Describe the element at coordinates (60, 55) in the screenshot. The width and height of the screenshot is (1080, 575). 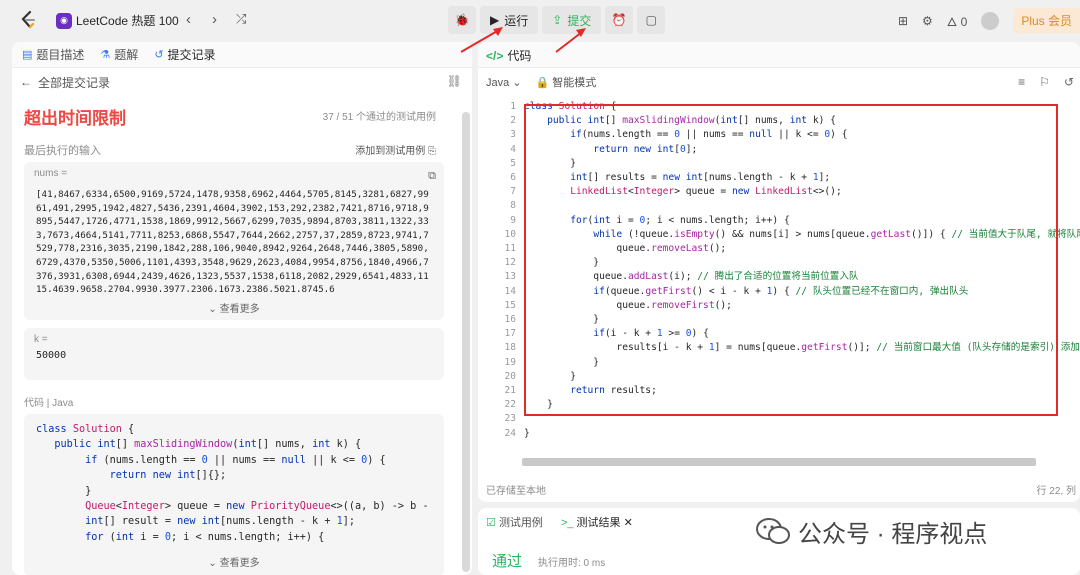
I see `tab-label: 题目描述` at that location.